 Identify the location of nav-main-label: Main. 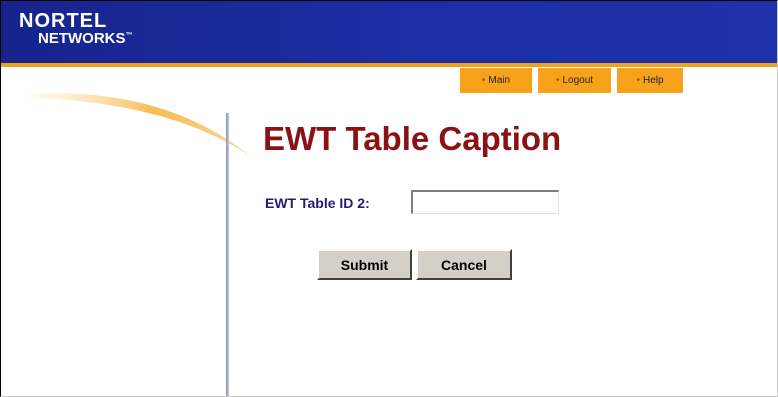
(499, 80).